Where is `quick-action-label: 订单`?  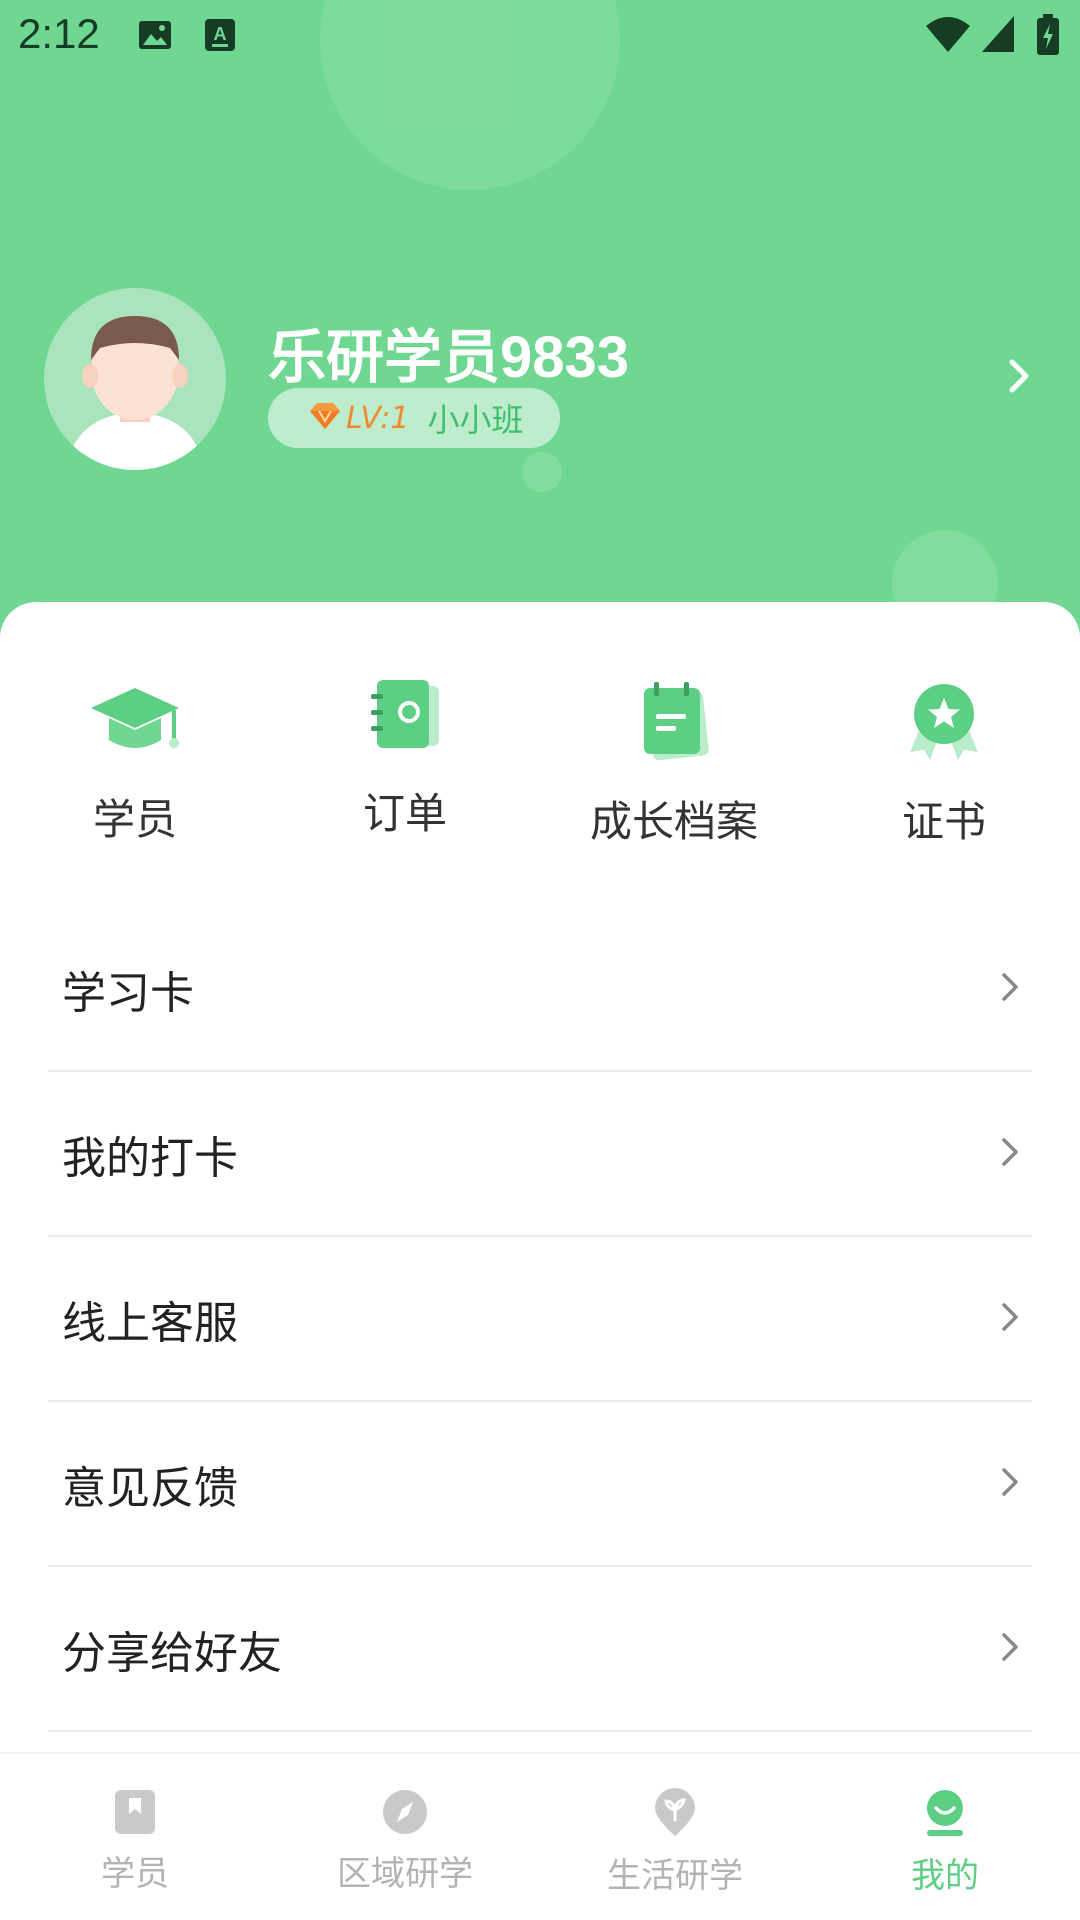 quick-action-label: 订单 is located at coordinates (404, 813).